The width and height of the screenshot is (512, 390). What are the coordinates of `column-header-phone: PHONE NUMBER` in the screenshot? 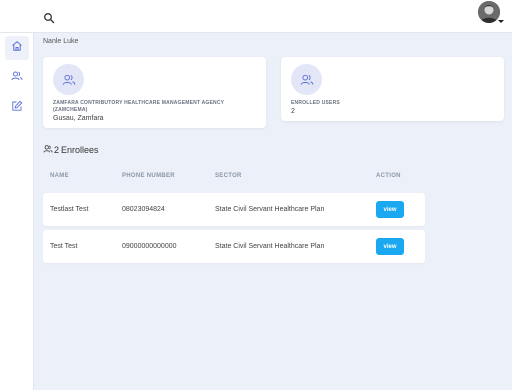 It's located at (148, 176).